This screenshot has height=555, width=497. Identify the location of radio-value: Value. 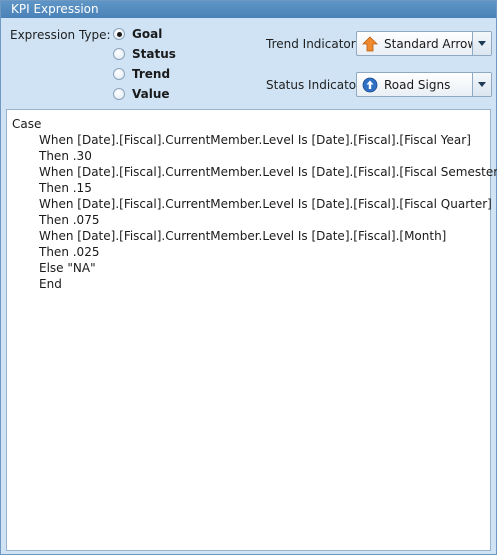
(141, 94).